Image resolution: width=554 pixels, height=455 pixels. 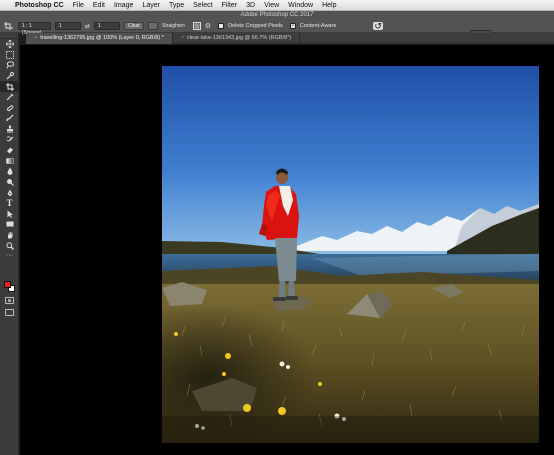 I want to click on quick-select-tool-icon, so click(x=9, y=76).